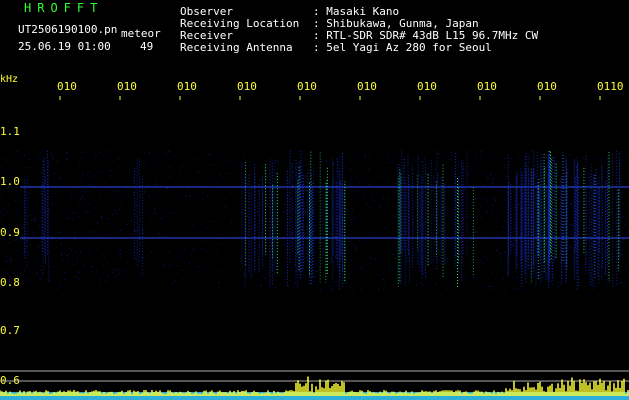 The height and width of the screenshot is (400, 629). Describe the element at coordinates (314, 388) in the screenshot. I see `signal-level-trace` at that location.